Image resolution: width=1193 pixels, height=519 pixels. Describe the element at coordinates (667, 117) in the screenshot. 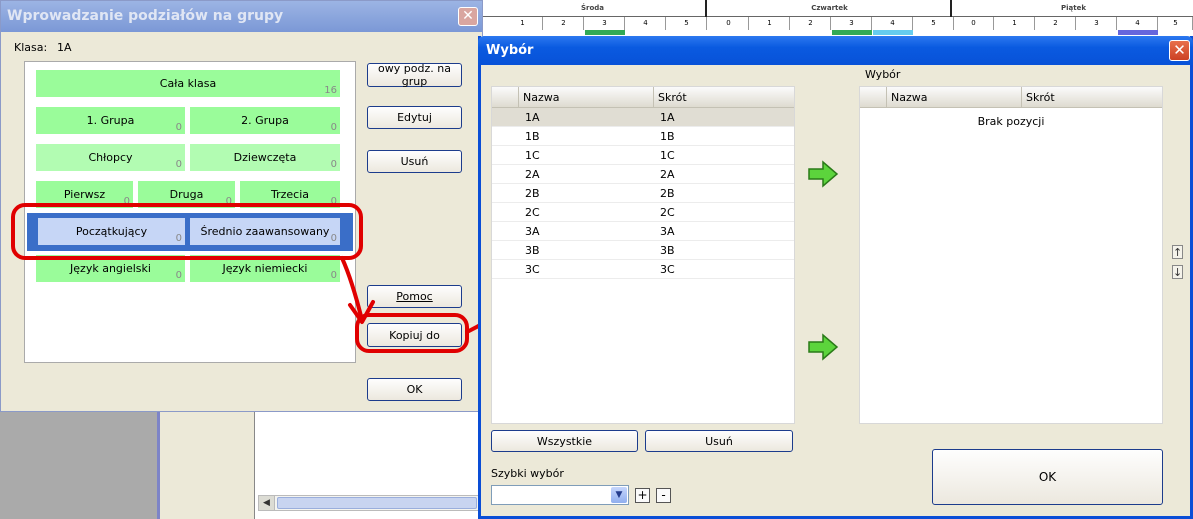

I see `cell-short: 1A` at that location.